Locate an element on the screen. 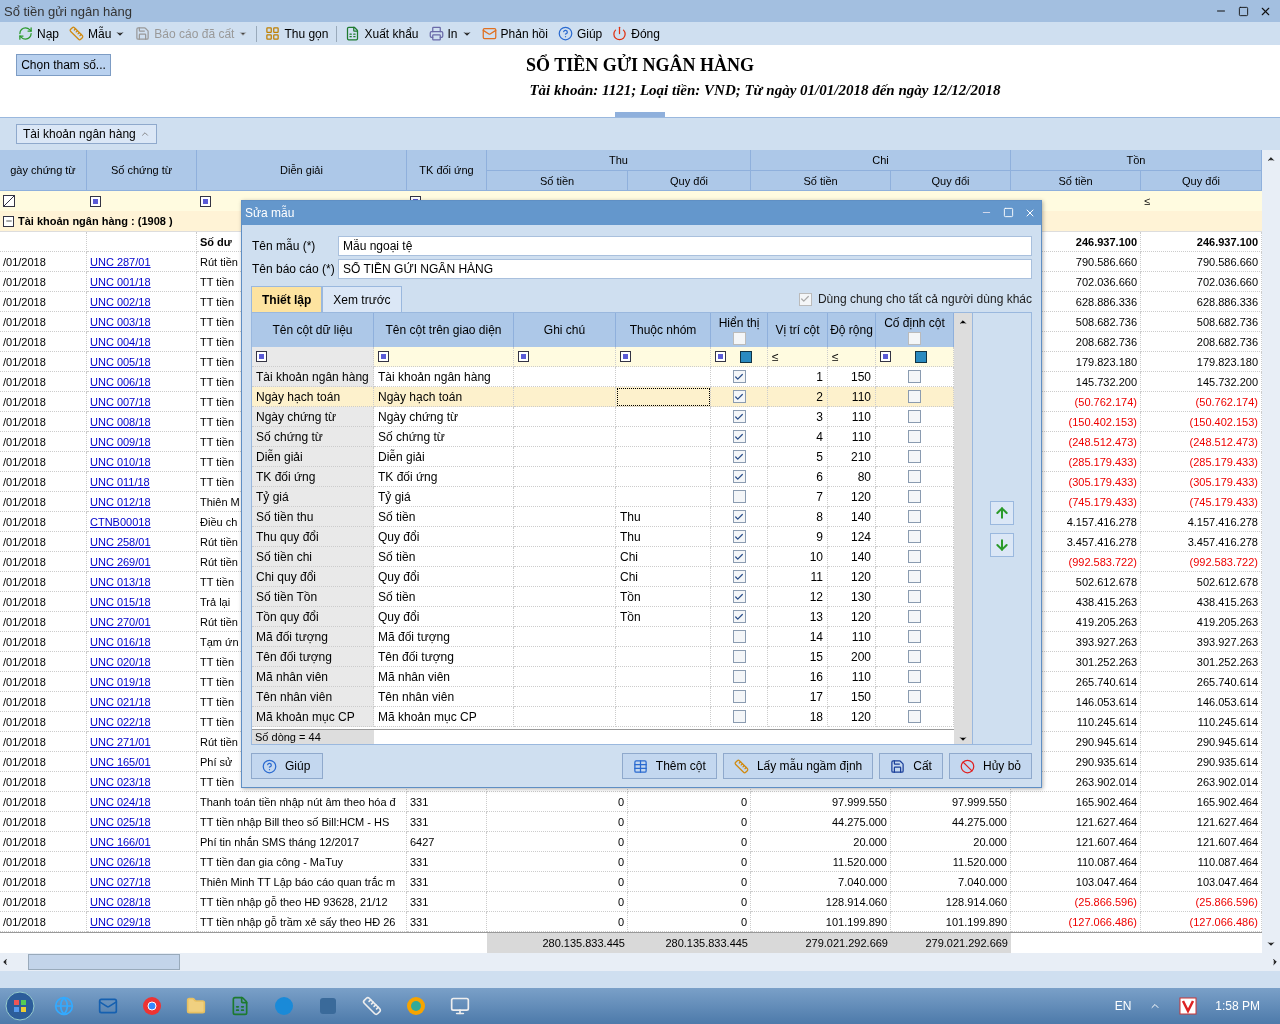 The image size is (1280, 1024). voucher-link: UNC 022/18 is located at coordinates (120, 721).